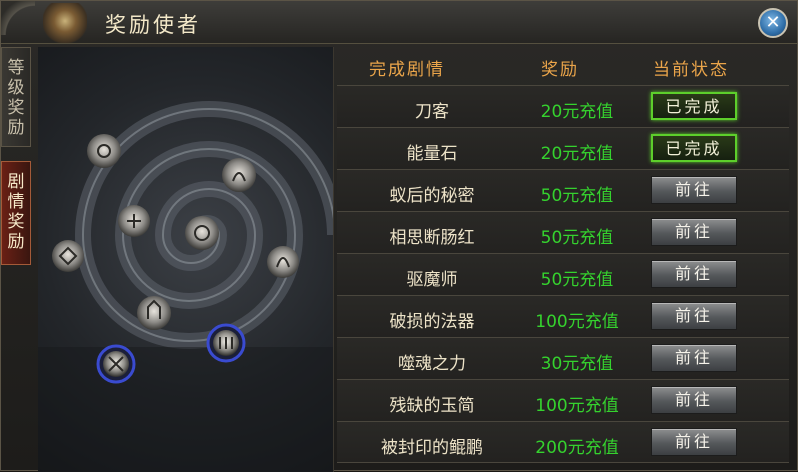  What do you see at coordinates (432, 322) in the screenshot?
I see `quest-name: 破损的法器` at bounding box center [432, 322].